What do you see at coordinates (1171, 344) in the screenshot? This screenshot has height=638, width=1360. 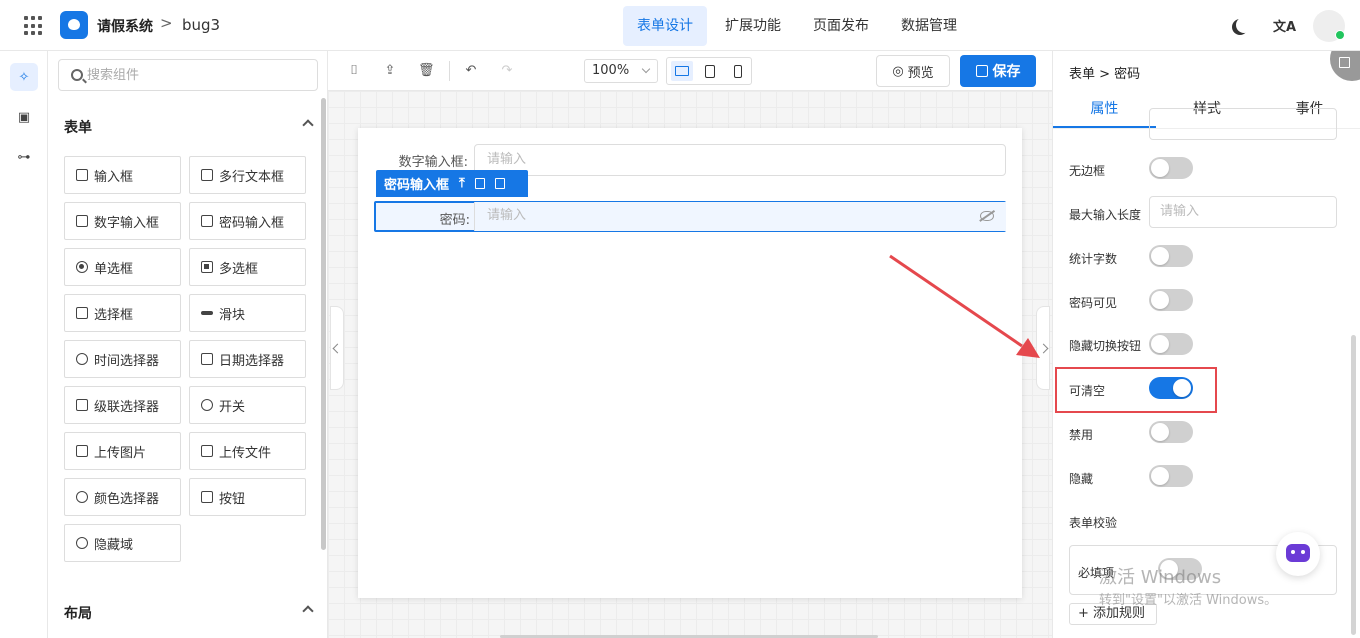 I see `hide-toggle-button-toggle` at bounding box center [1171, 344].